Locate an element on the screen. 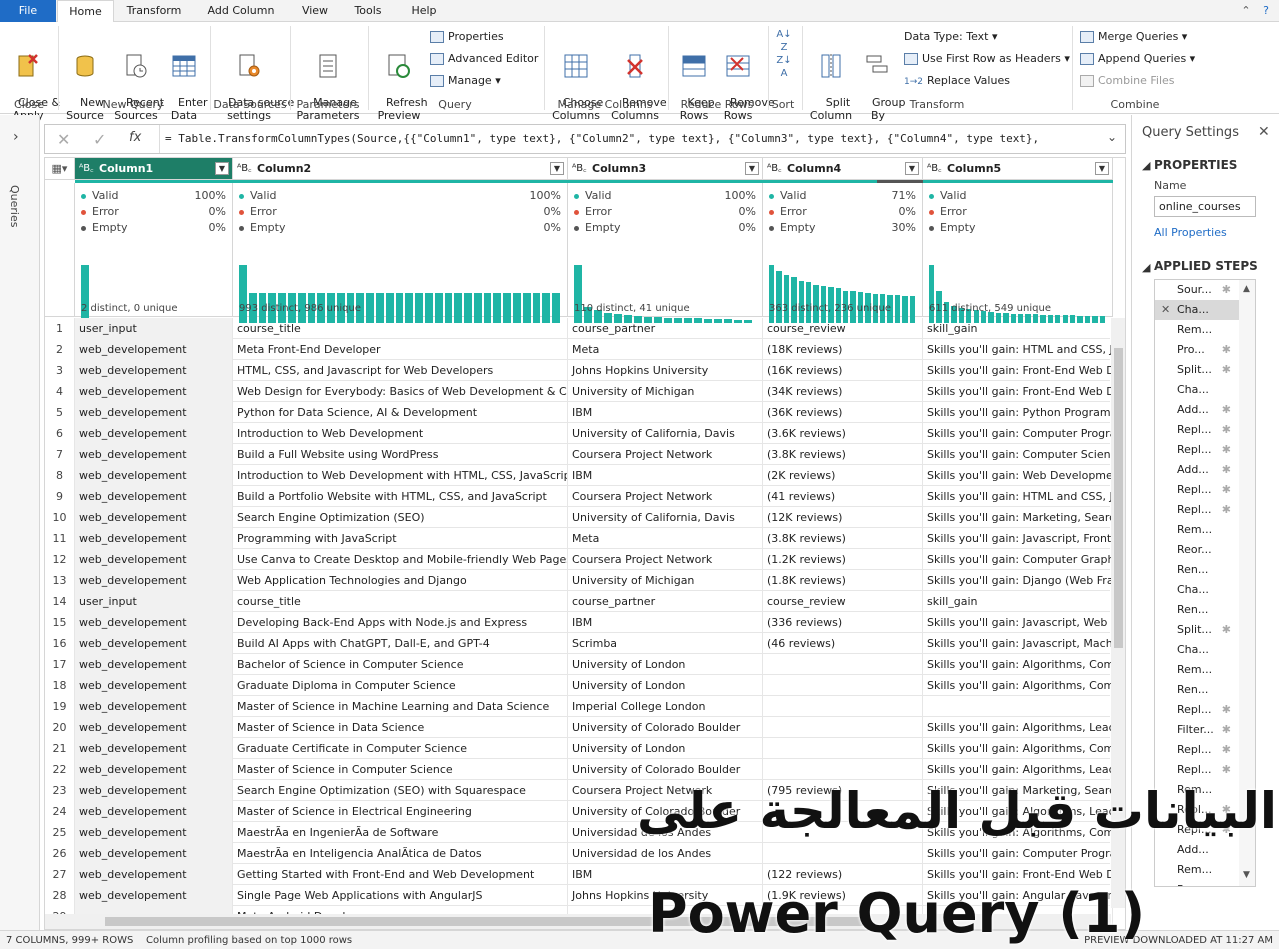  table-cell: (3.6K reviews) is located at coordinates (843, 433).